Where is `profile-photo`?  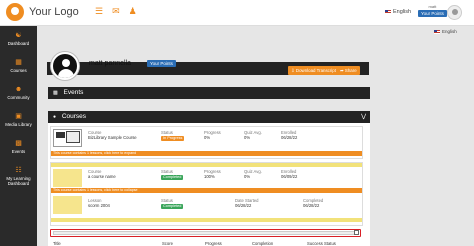 profile-photo is located at coordinates (65, 66).